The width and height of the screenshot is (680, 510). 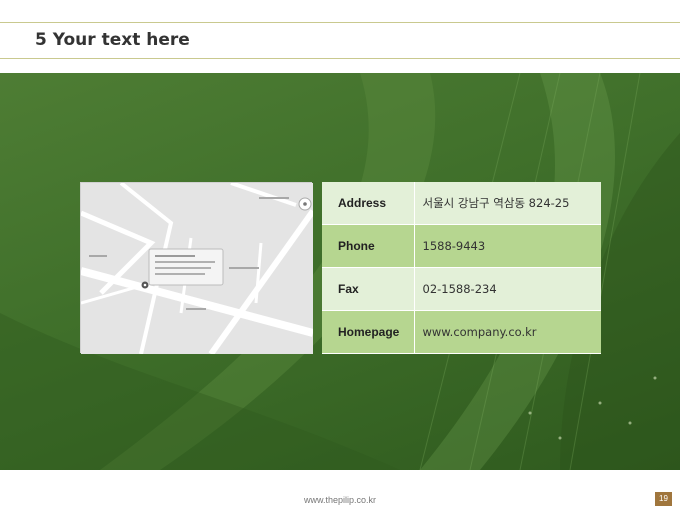 What do you see at coordinates (305, 204) in the screenshot?
I see `compass-icon` at bounding box center [305, 204].